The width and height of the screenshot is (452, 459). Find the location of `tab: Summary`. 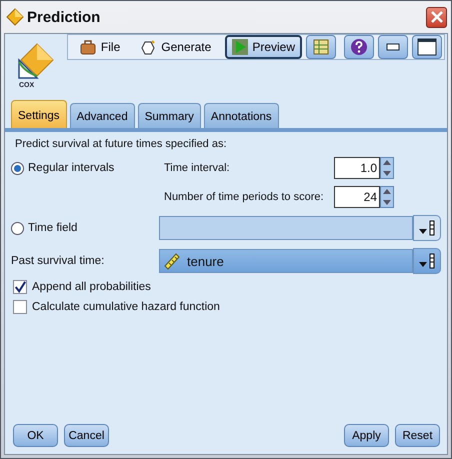

tab: Summary is located at coordinates (169, 115).